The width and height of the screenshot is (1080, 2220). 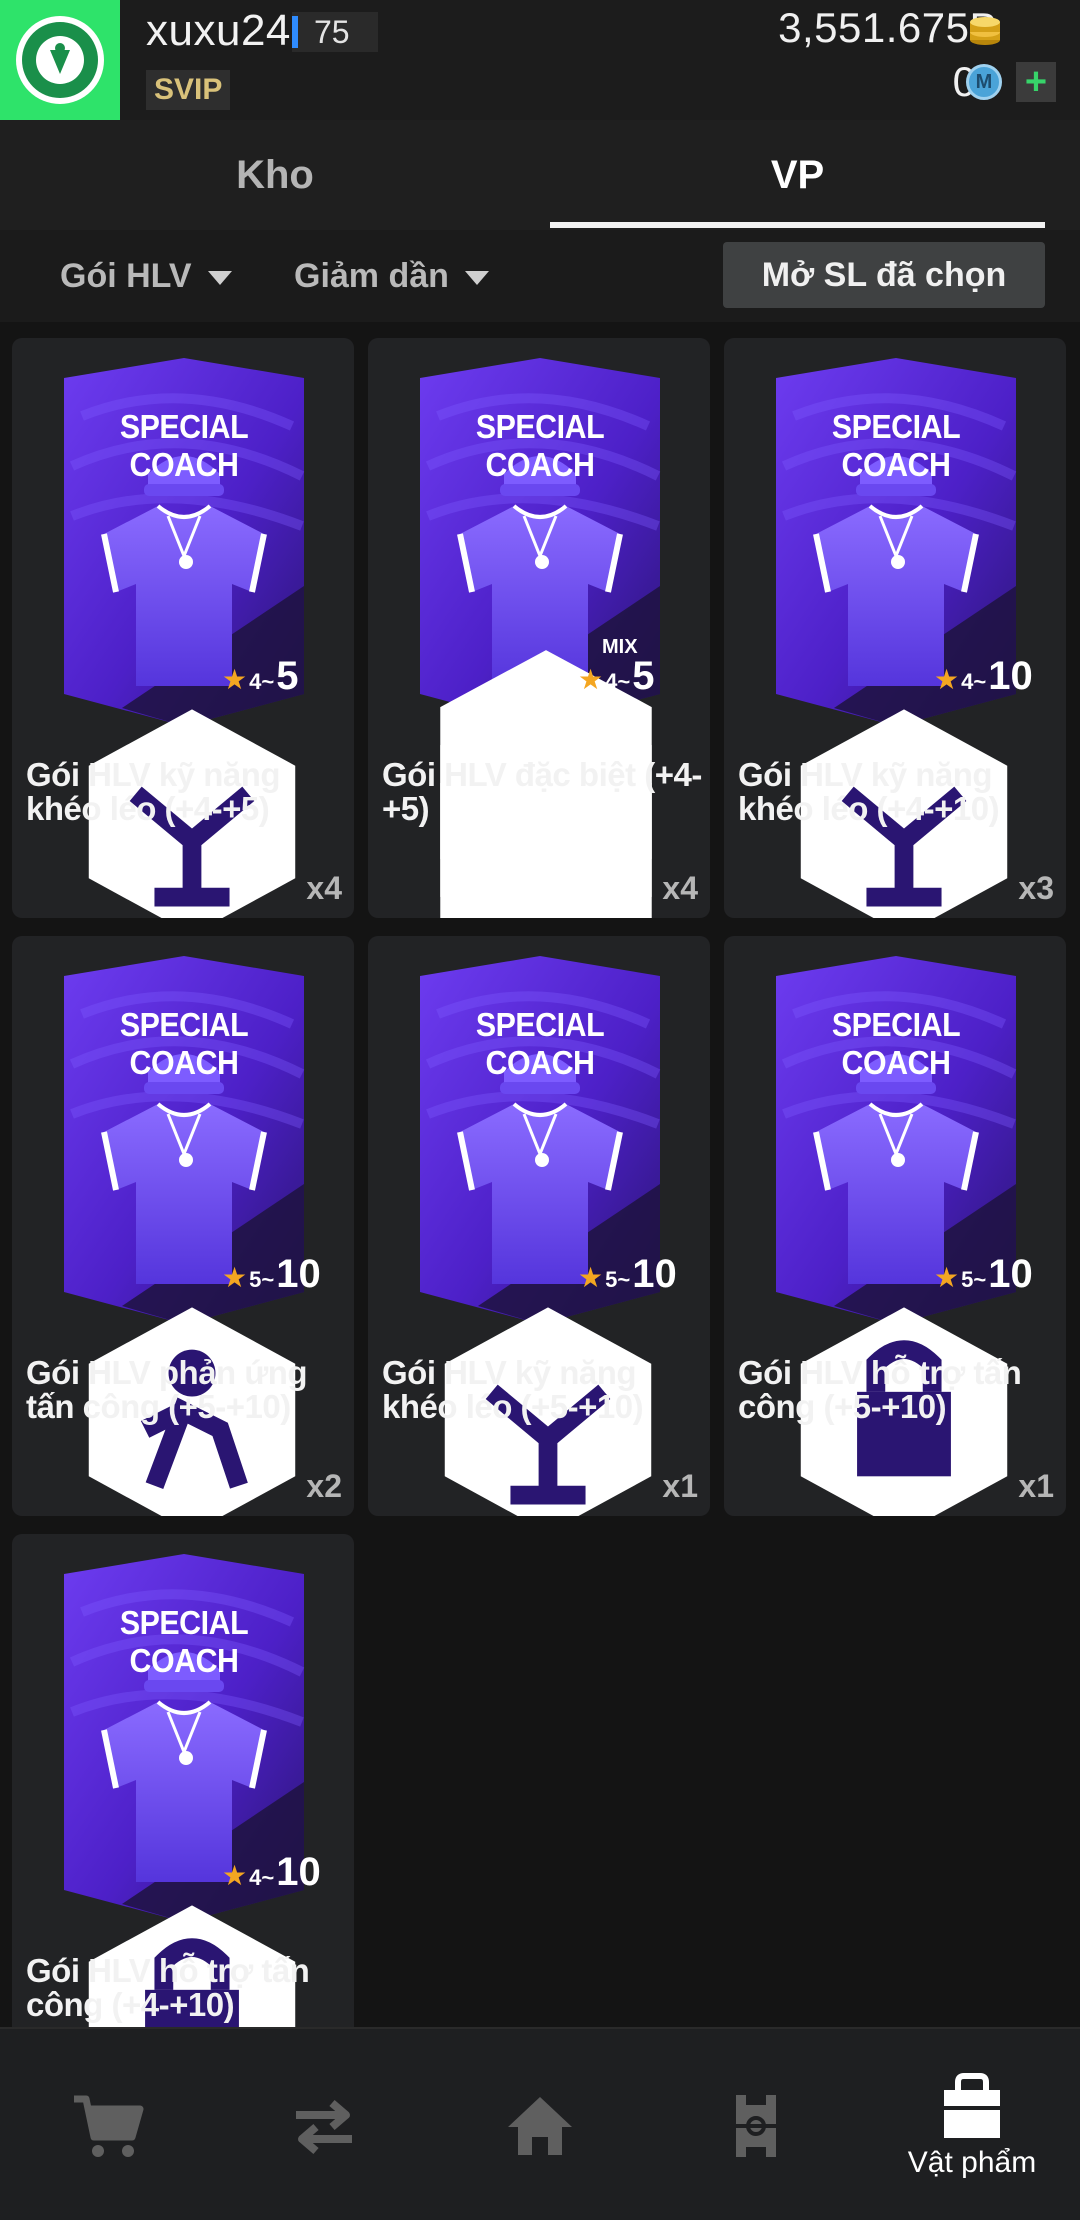 What do you see at coordinates (275, 175) in the screenshot?
I see `tab-kho: Kho` at bounding box center [275, 175].